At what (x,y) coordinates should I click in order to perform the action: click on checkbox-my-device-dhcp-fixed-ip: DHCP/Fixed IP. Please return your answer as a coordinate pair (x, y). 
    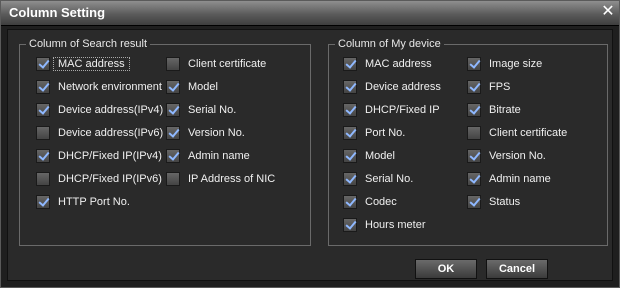
    Looking at the image, I should click on (391, 110).